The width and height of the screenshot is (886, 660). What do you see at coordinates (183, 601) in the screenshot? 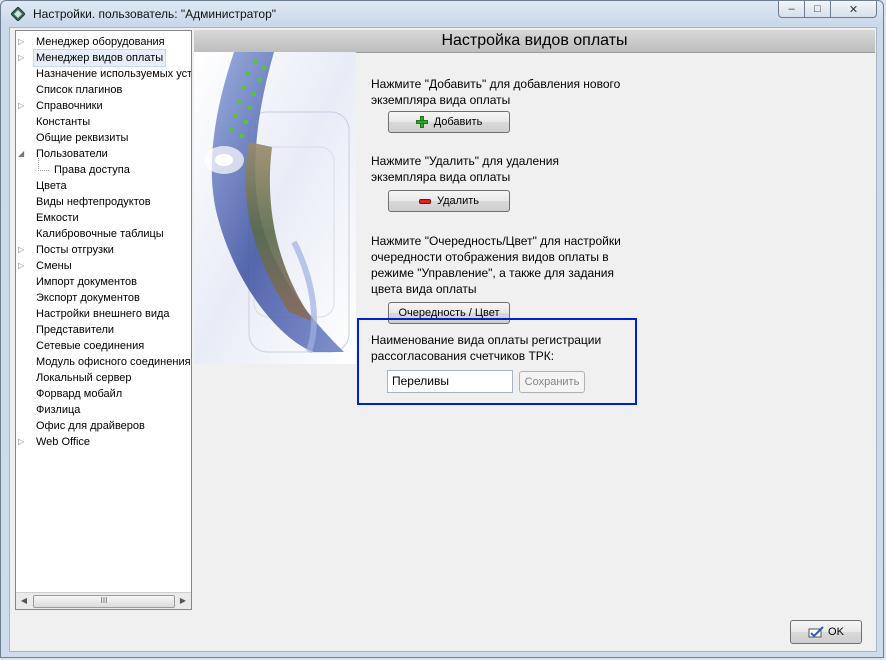
I see `scroll-right-arrow-icon: ▶` at bounding box center [183, 601].